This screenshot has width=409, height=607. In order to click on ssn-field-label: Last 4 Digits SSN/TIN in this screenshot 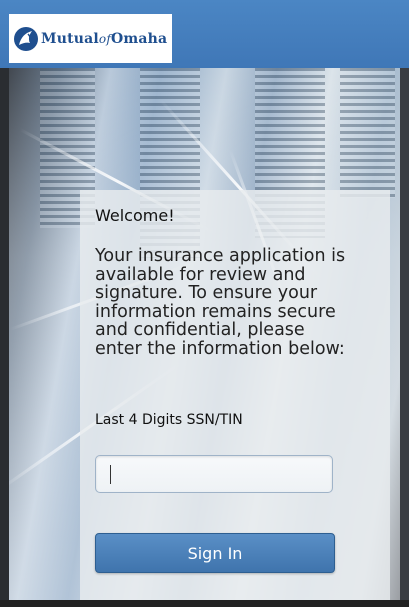, I will do `click(169, 420)`.